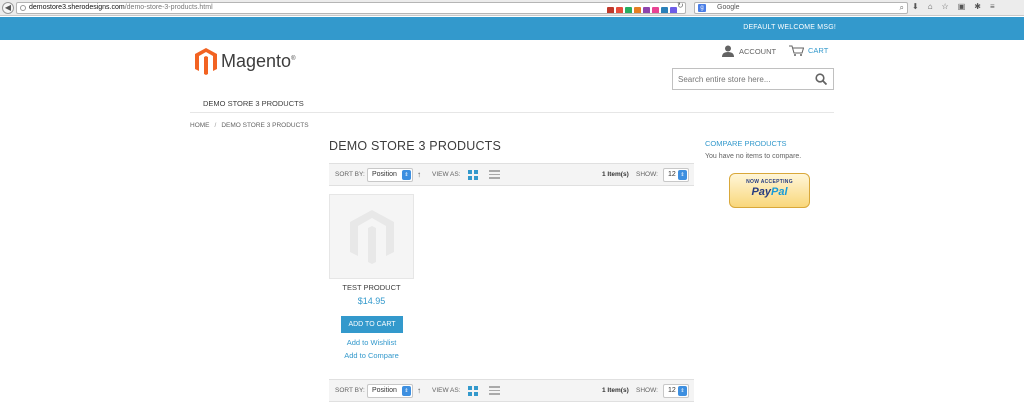  I want to click on product-name: TEST PRODUCT, so click(371, 287).